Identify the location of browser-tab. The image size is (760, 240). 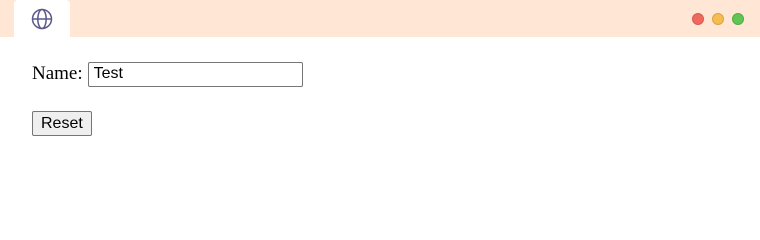
(42, 18).